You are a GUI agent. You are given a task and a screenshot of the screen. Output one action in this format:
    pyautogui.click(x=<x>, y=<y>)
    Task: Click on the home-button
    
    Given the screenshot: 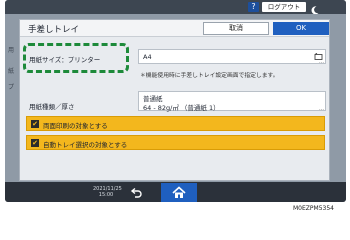 What is the action you would take?
    pyautogui.click(x=179, y=192)
    